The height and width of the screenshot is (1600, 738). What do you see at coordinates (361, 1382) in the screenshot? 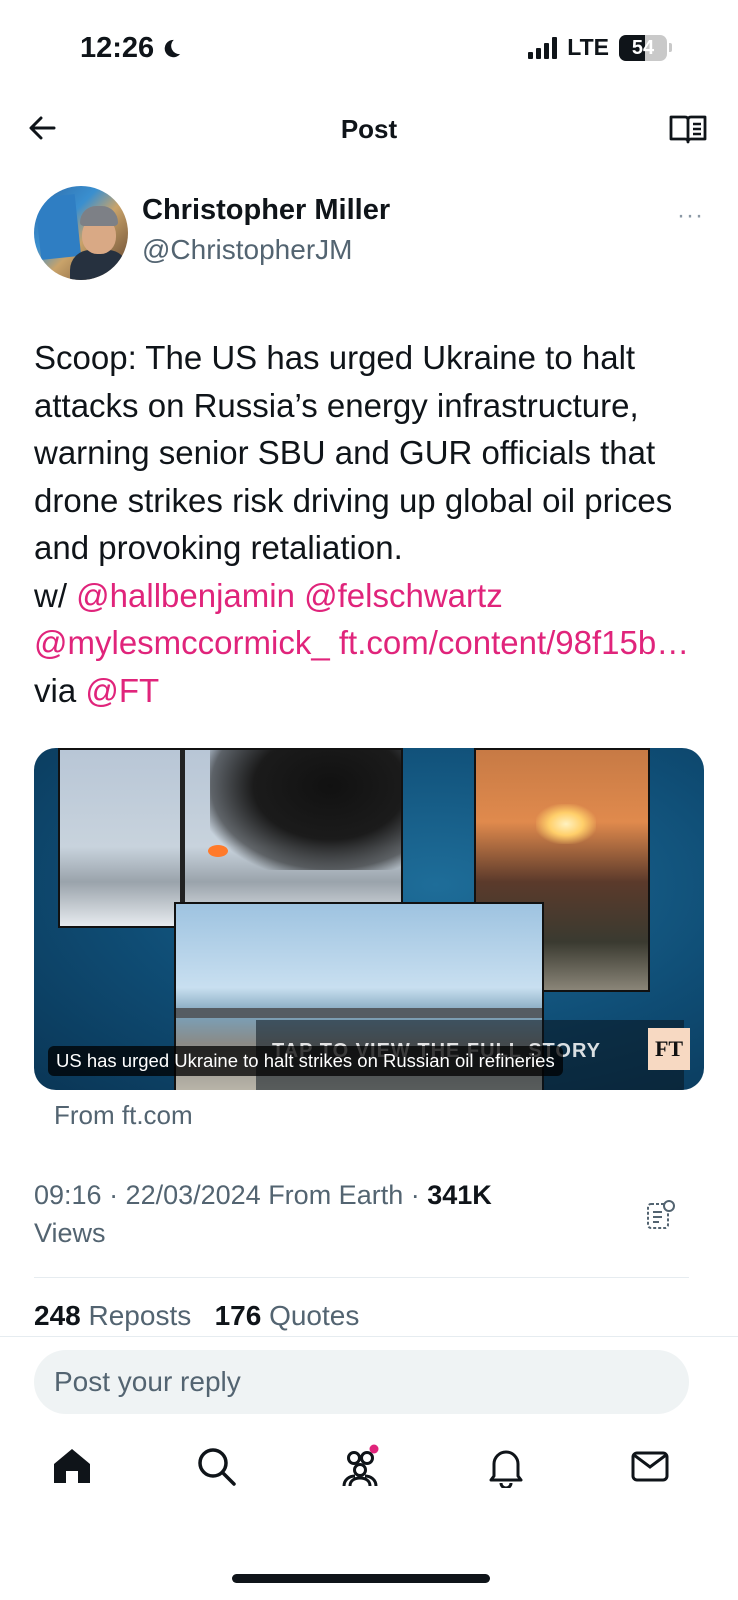
I see `reply-input: Post your reply` at bounding box center [361, 1382].